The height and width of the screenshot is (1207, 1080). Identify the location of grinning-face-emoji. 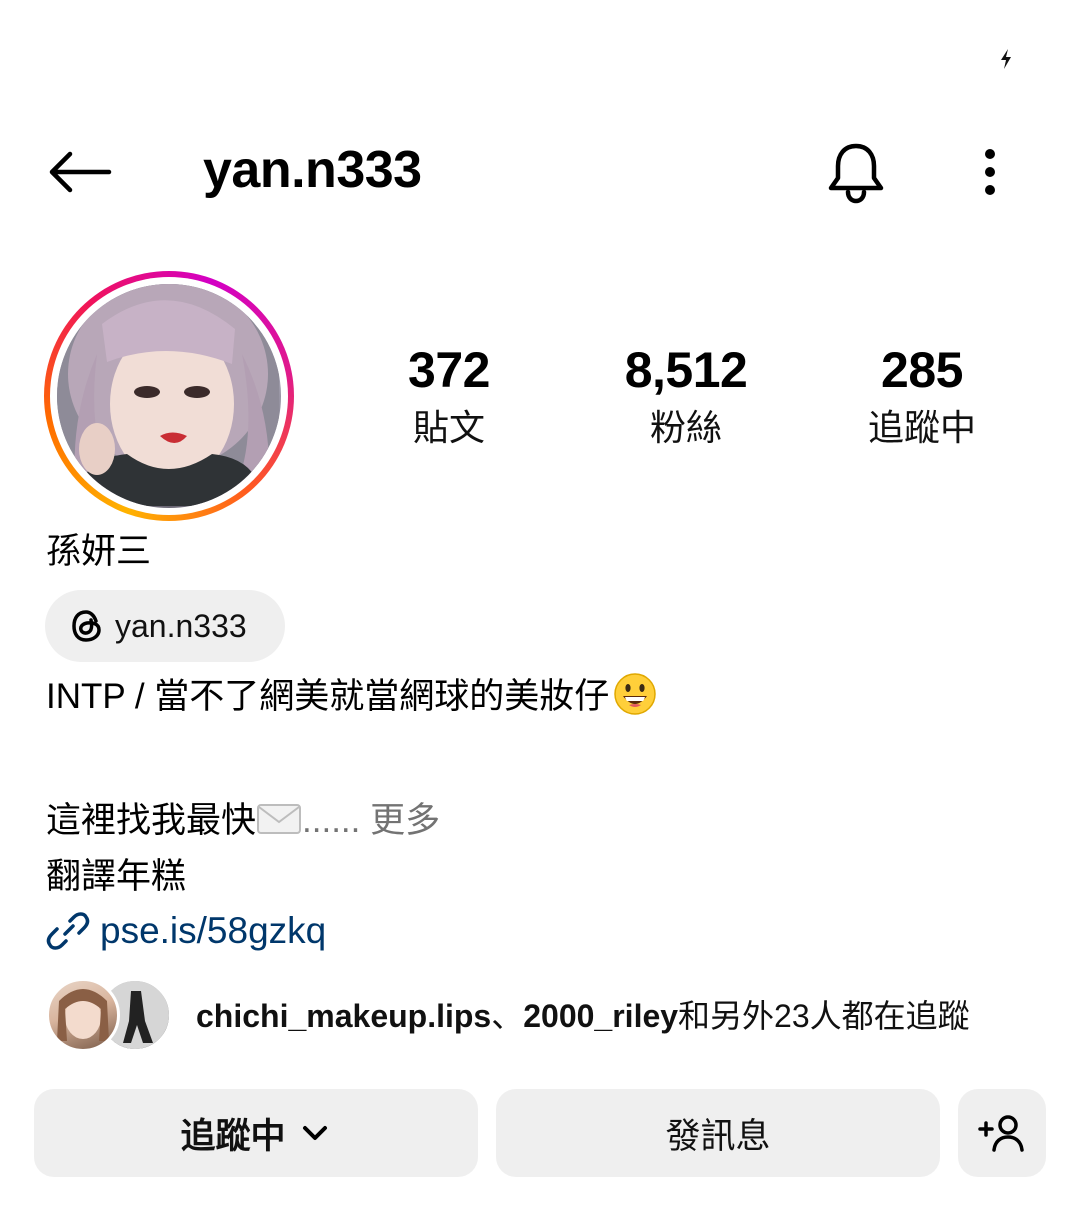
(635, 694).